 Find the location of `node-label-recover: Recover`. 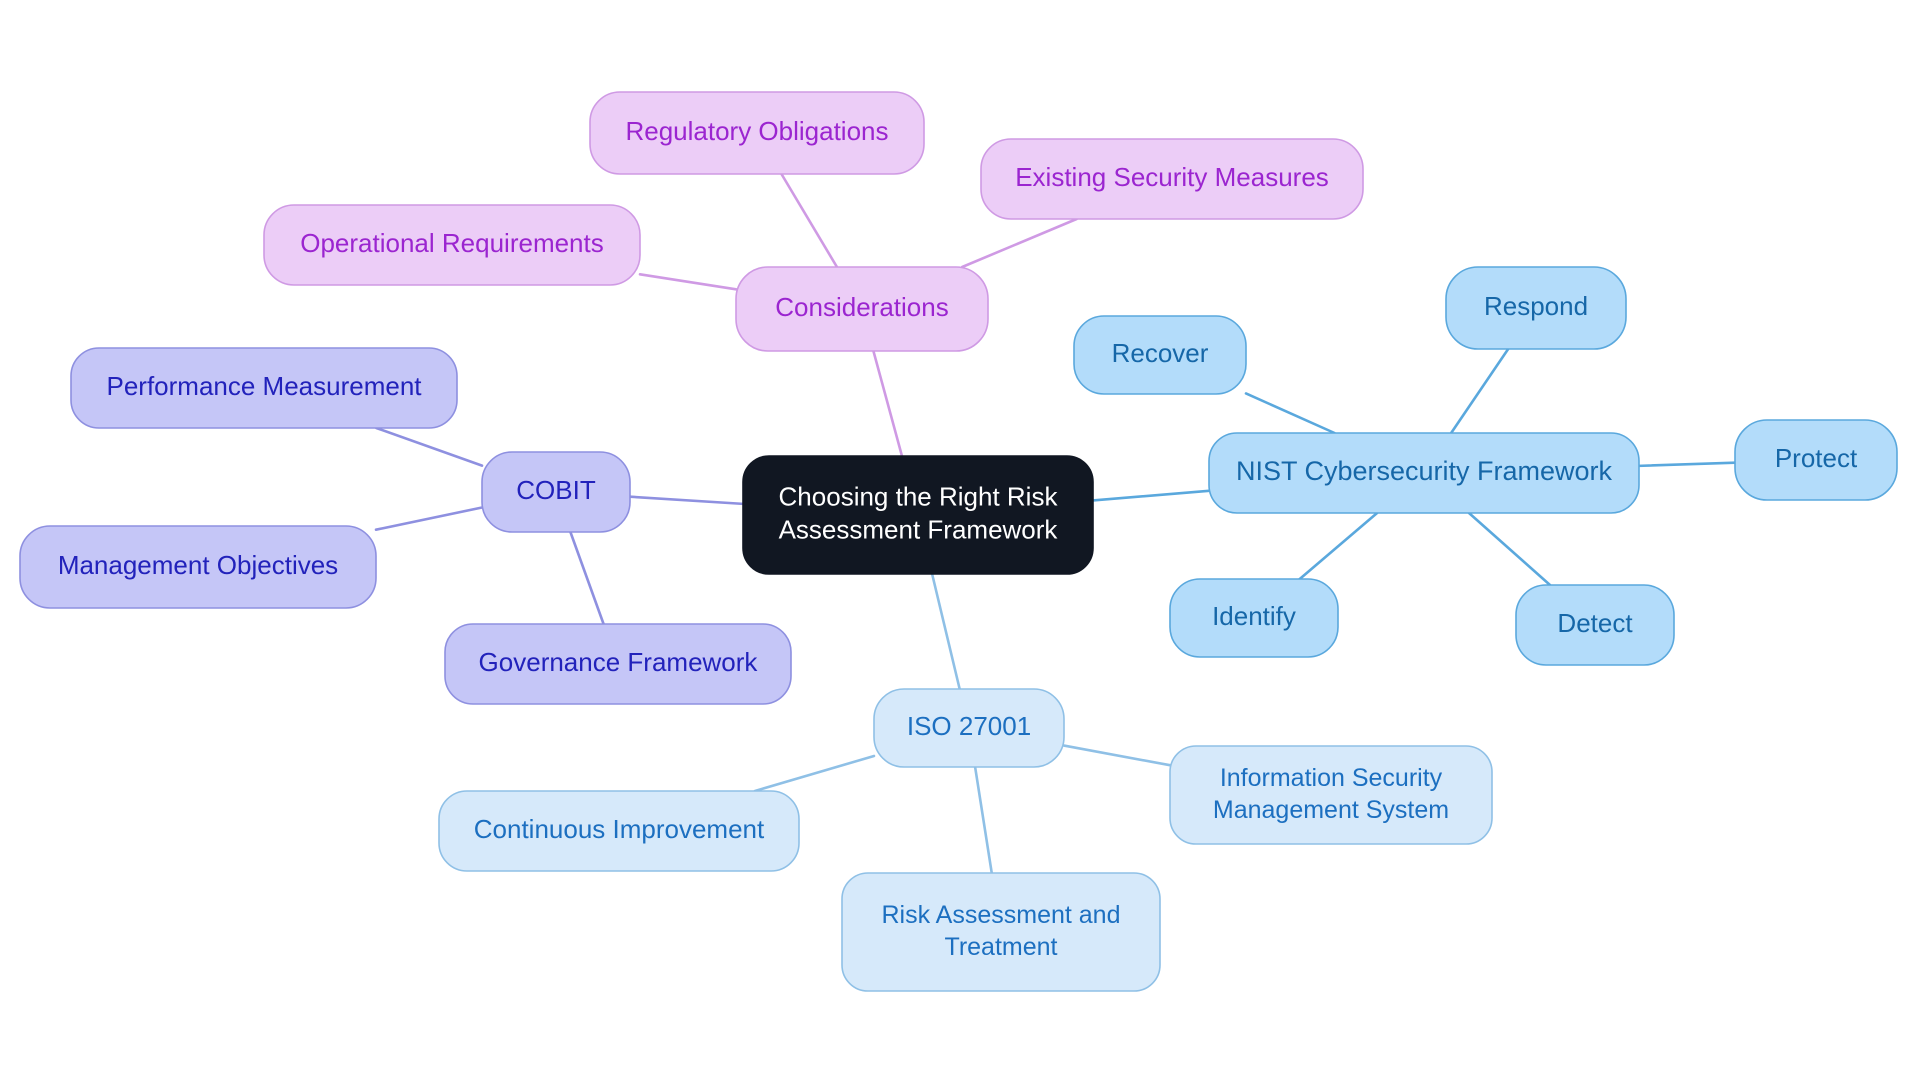

node-label-recover: Recover is located at coordinates (1160, 353).